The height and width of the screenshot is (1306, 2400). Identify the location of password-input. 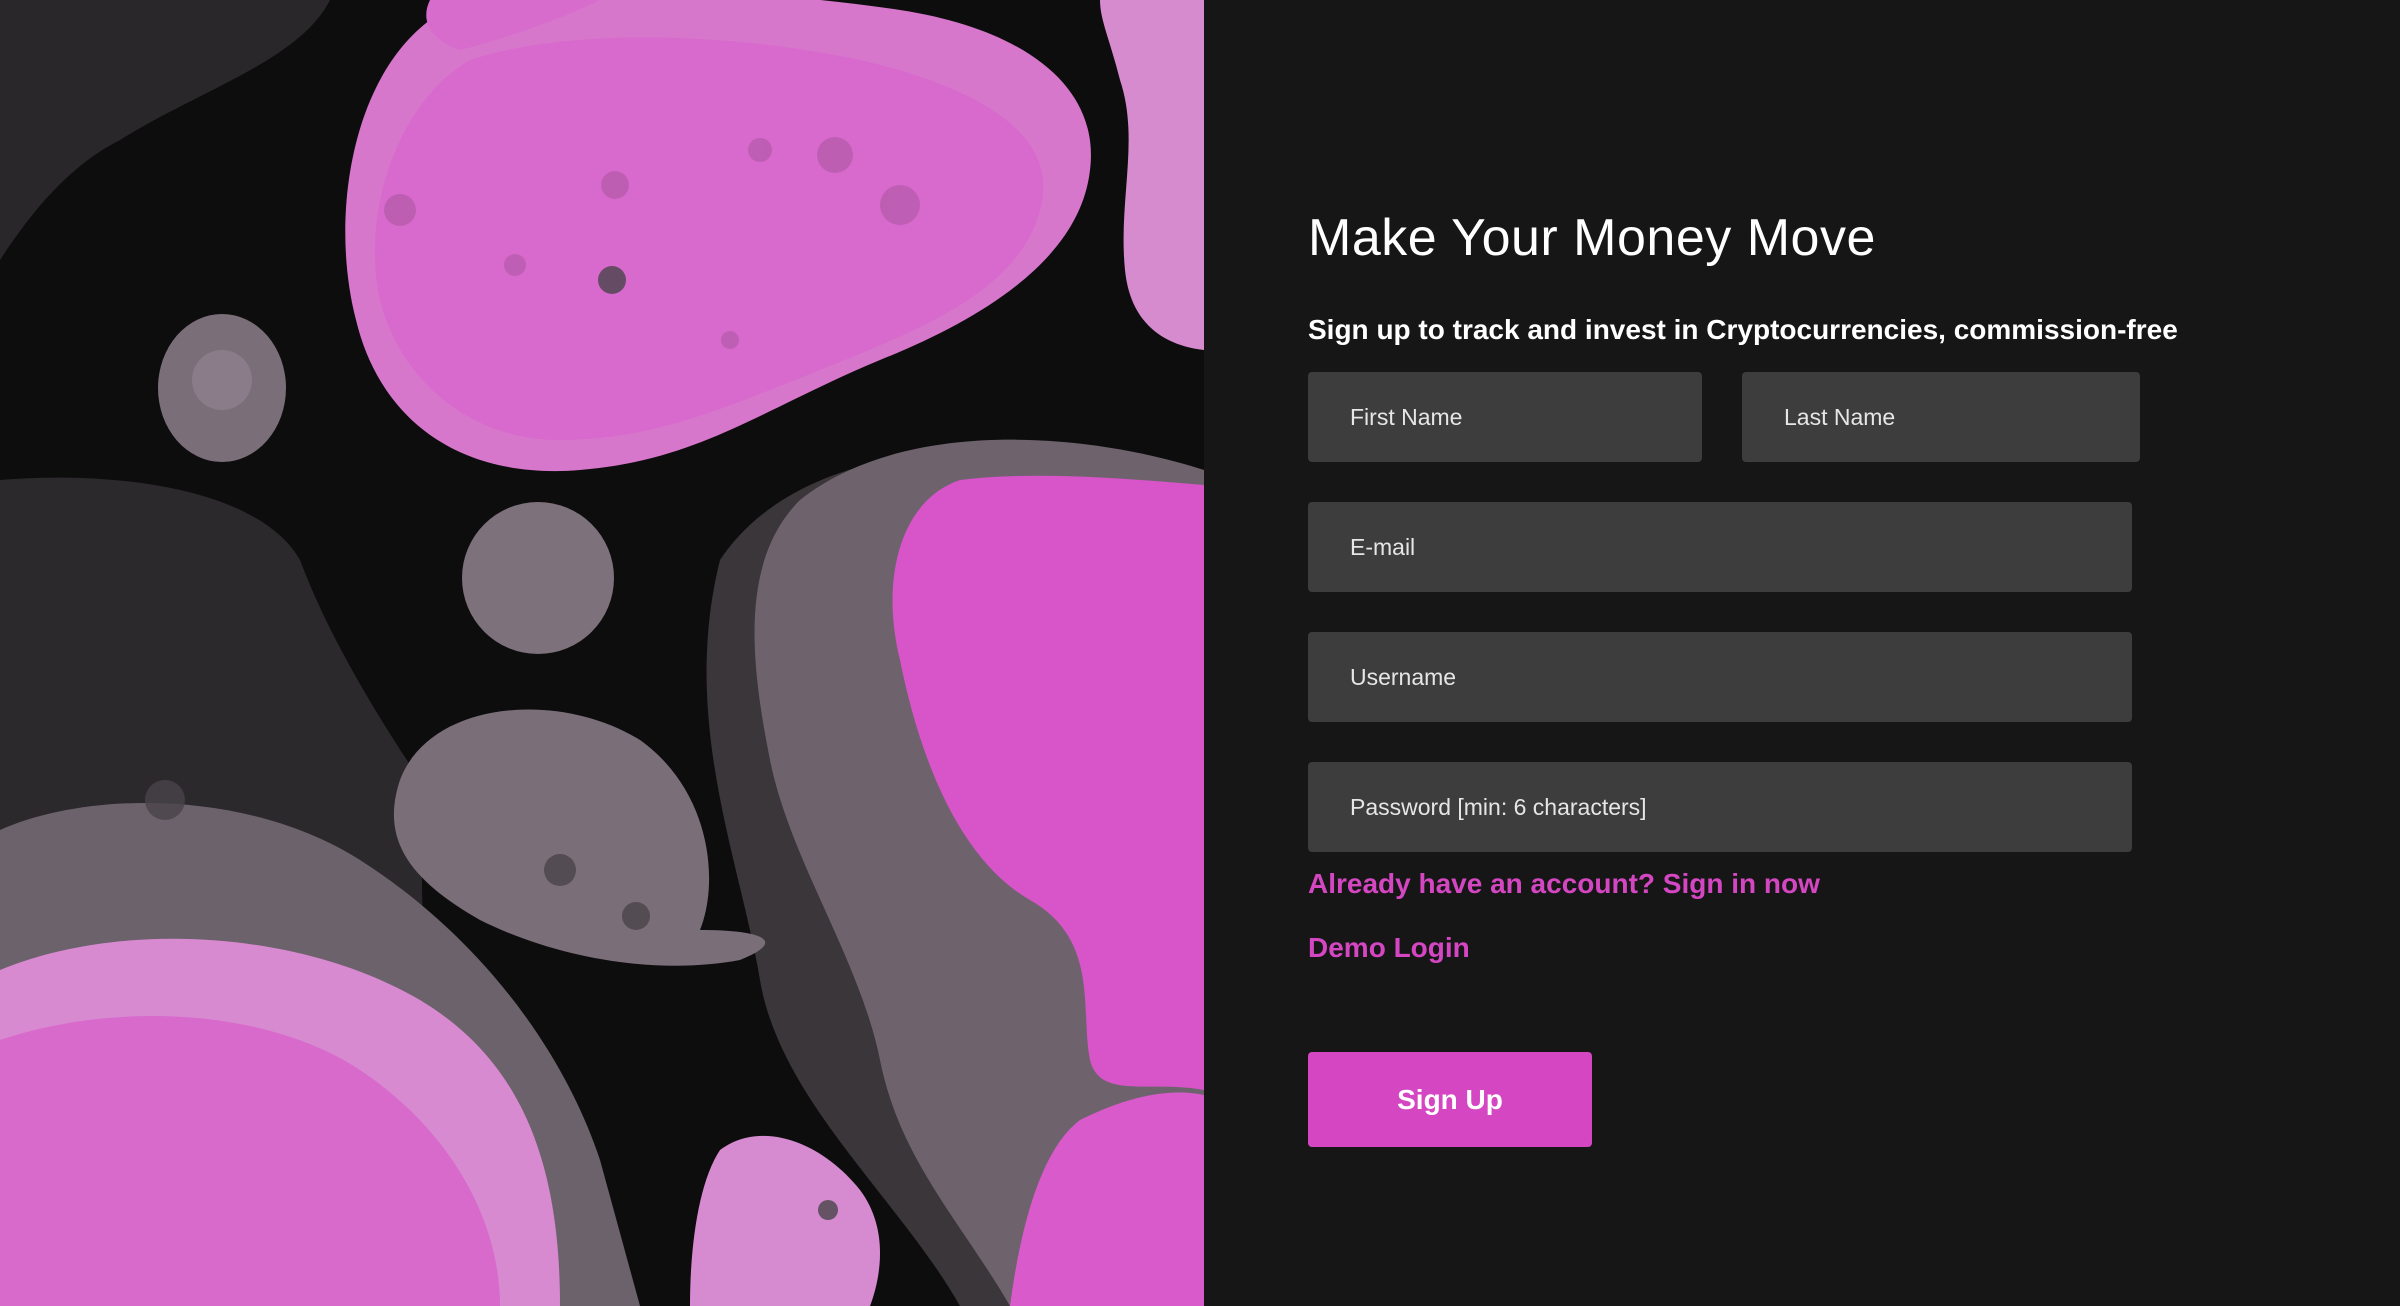
(1720, 807).